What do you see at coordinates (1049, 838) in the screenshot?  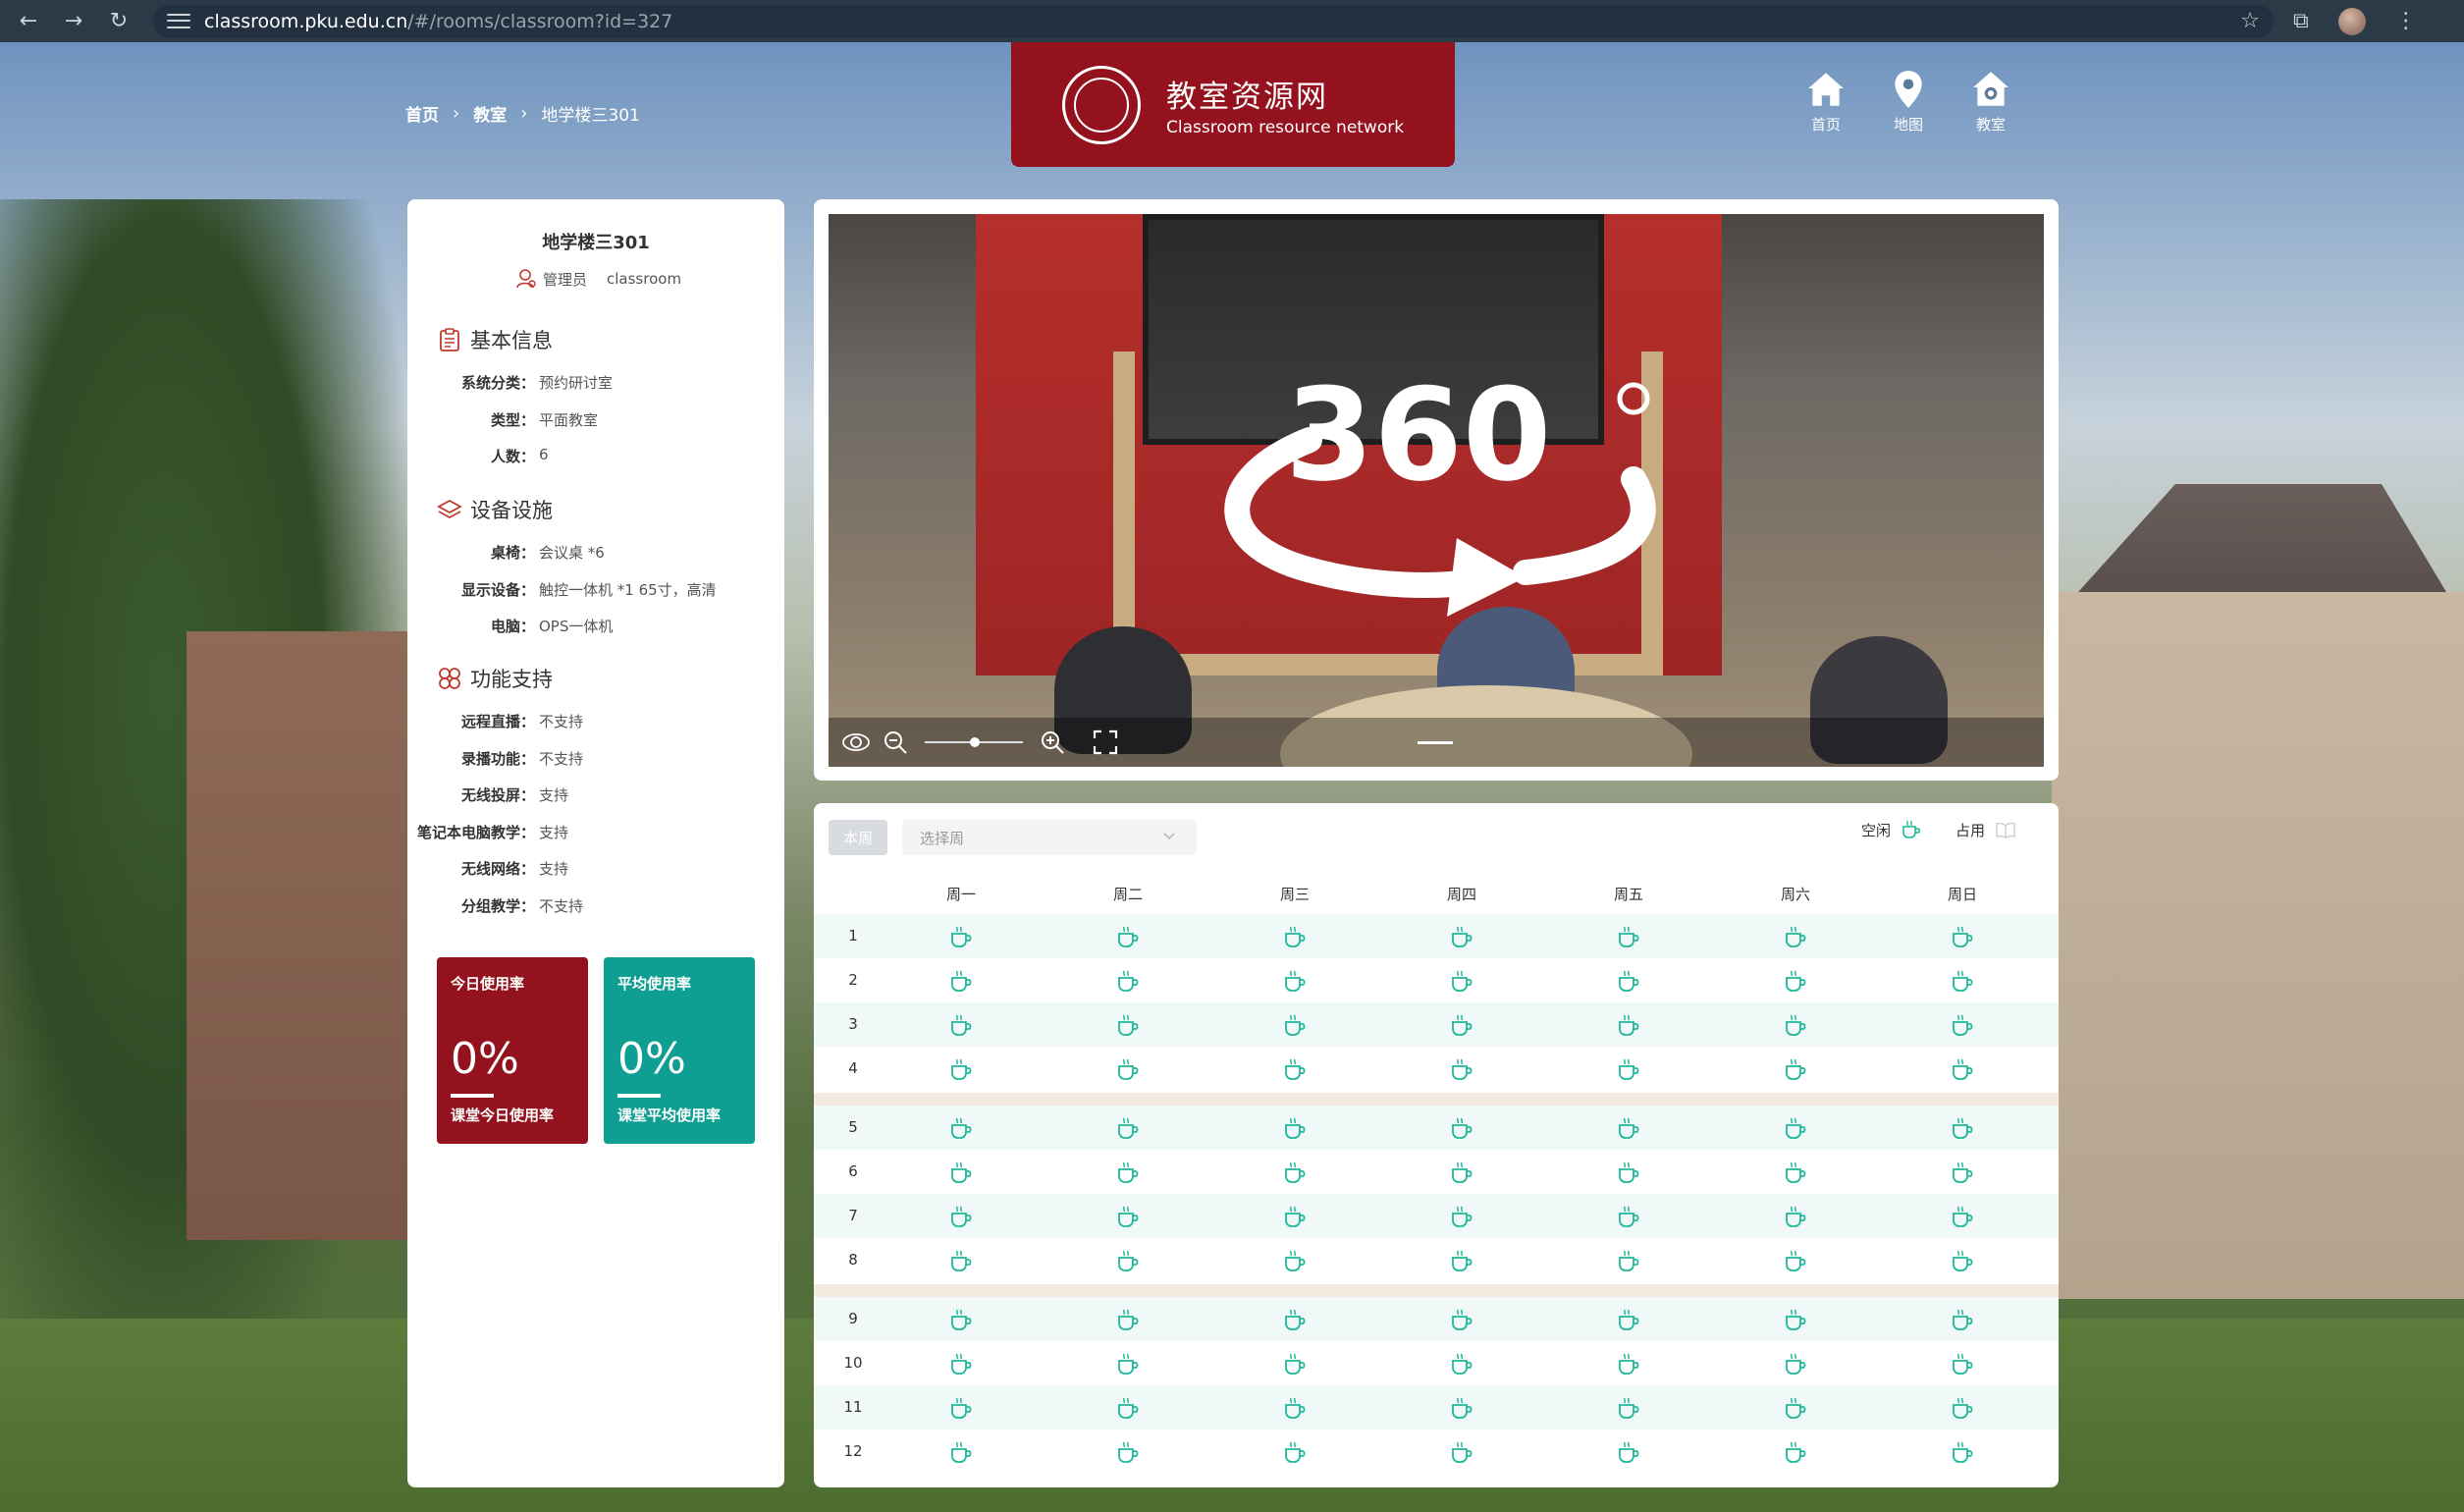 I see `week-select: 选择周` at bounding box center [1049, 838].